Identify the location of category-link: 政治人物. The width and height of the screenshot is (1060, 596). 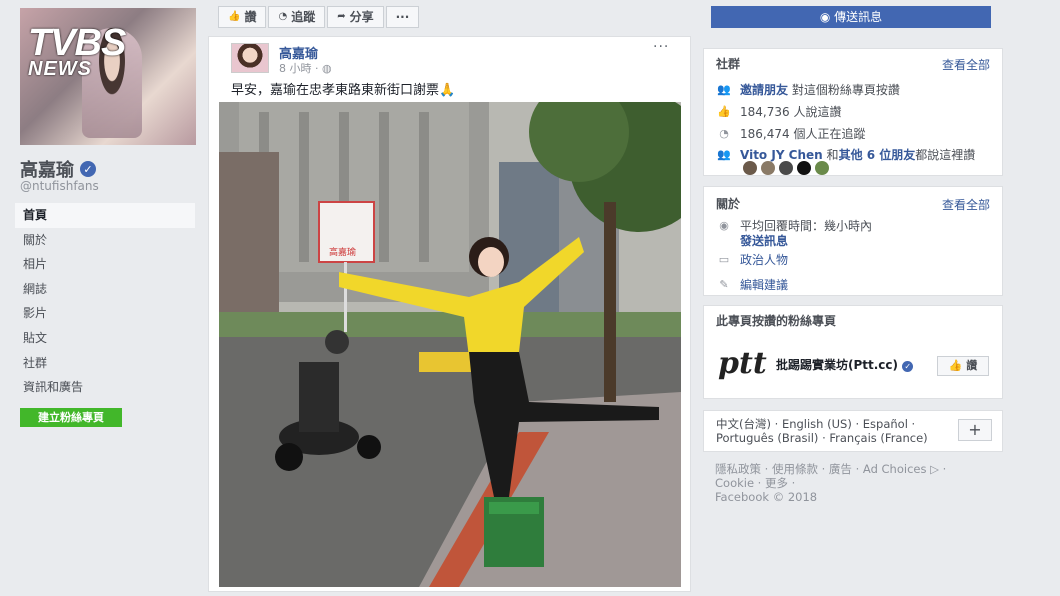
(764, 259).